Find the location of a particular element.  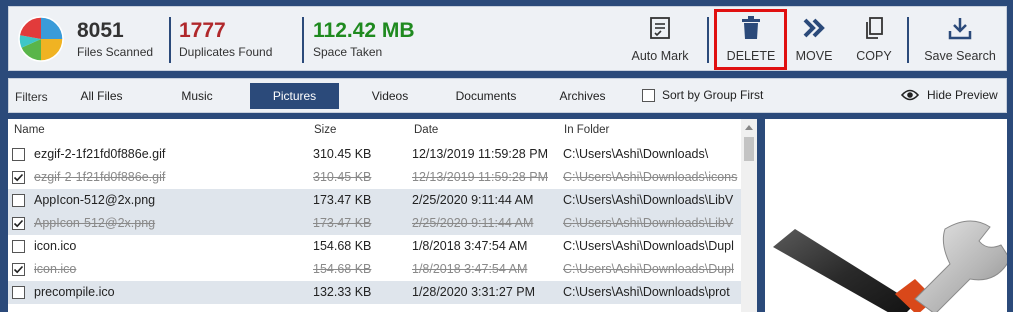

file-folder: C:\Users\Ashi\Downloads\ is located at coordinates (636, 154).